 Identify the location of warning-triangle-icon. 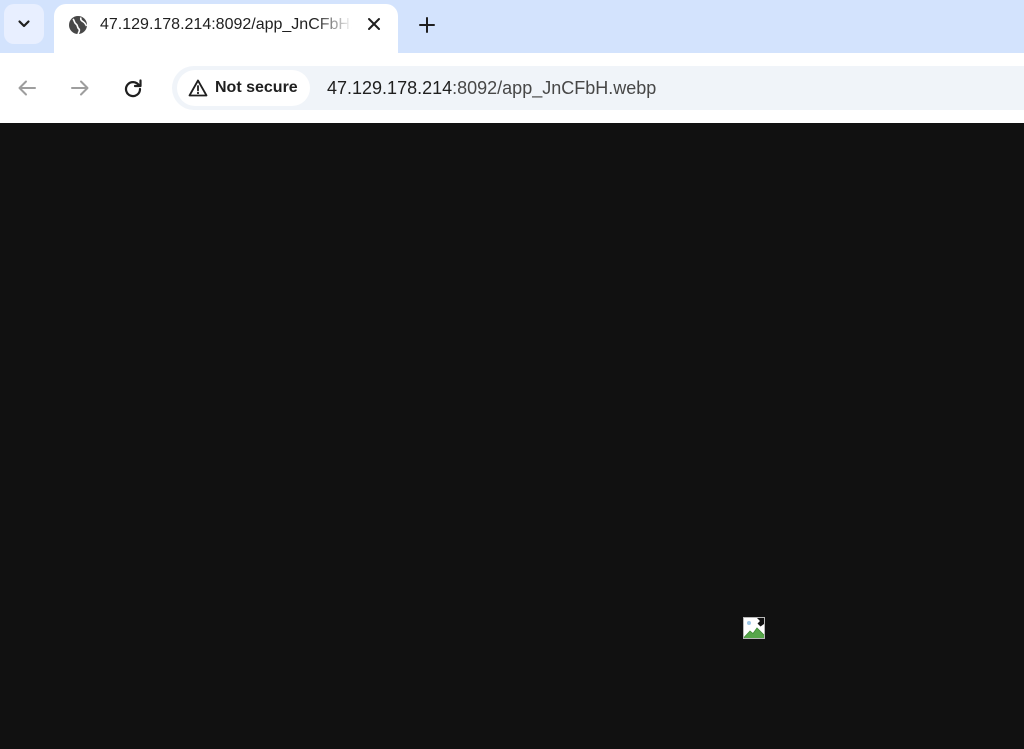
(198, 88).